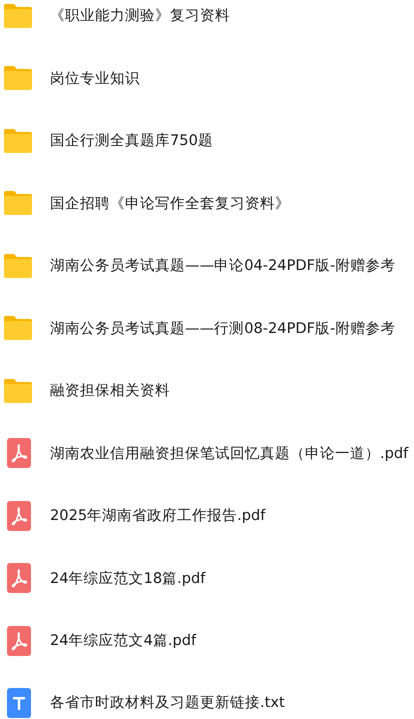 This screenshot has width=414, height=719. Describe the element at coordinates (167, 702) in the screenshot. I see `file-name: 各省市时政材料及习题更新链接.txt` at that location.